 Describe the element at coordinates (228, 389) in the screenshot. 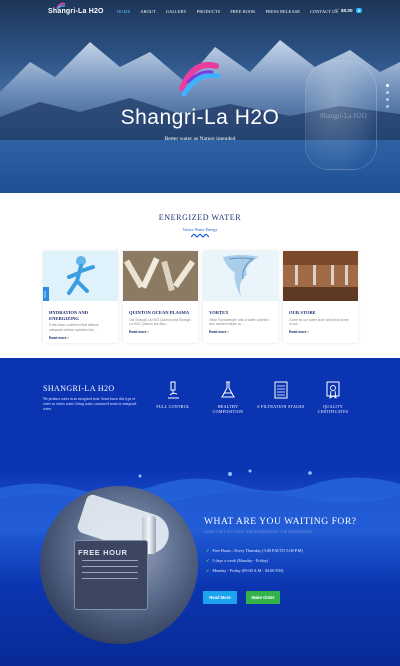

I see `flask-icon` at that location.